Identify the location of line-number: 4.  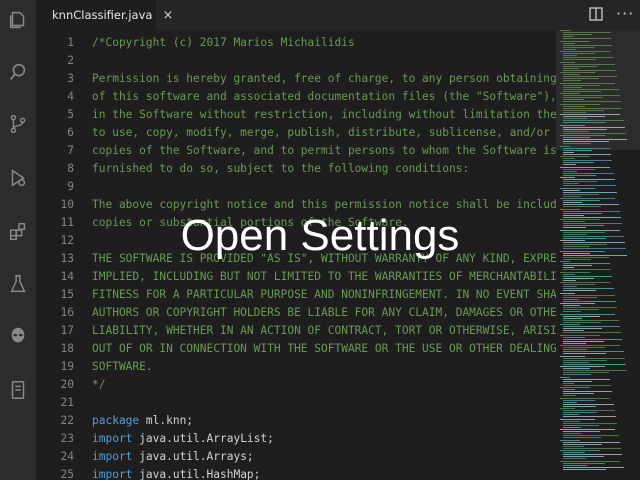
(70, 96).